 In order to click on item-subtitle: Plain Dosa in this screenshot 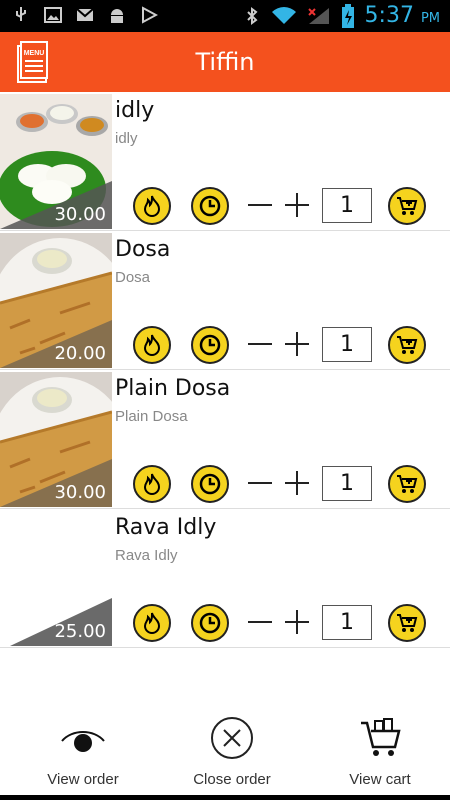, I will do `click(151, 416)`.